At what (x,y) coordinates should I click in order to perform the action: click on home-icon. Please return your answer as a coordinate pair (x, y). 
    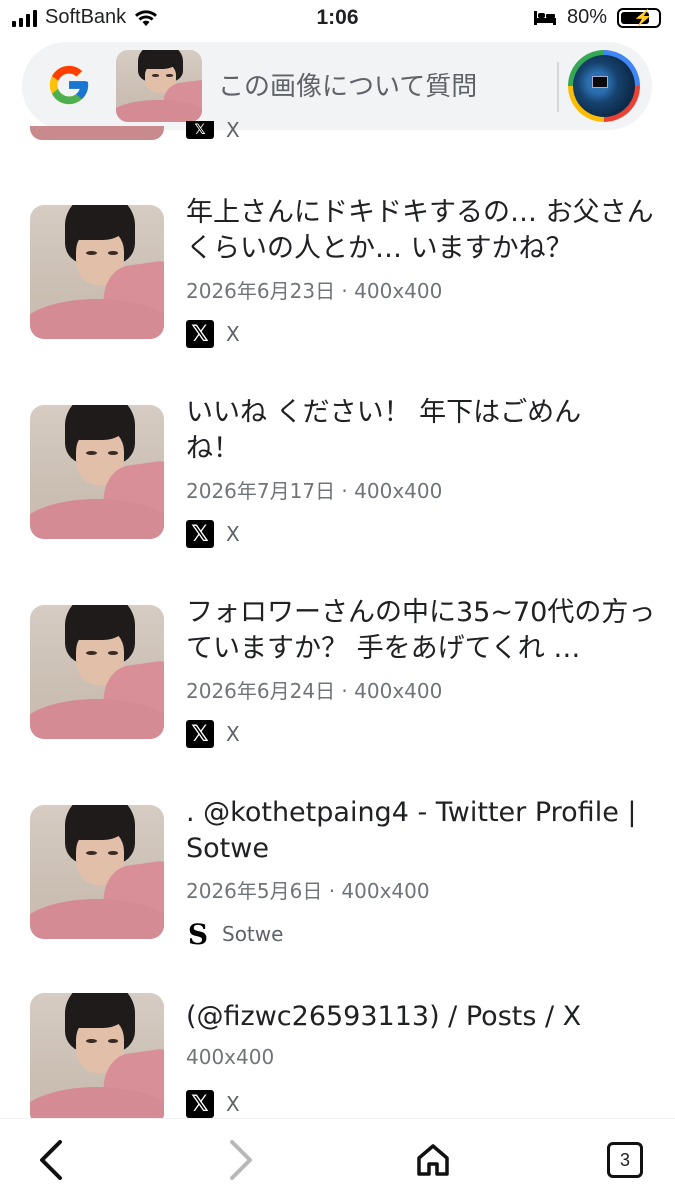
    Looking at the image, I should click on (433, 1160).